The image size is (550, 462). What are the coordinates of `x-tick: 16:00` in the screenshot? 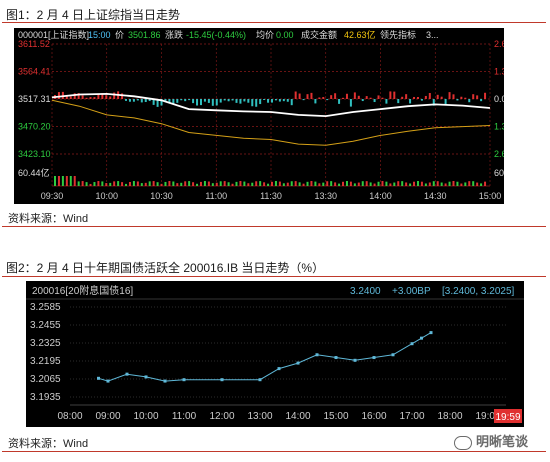 It's located at (373, 416).